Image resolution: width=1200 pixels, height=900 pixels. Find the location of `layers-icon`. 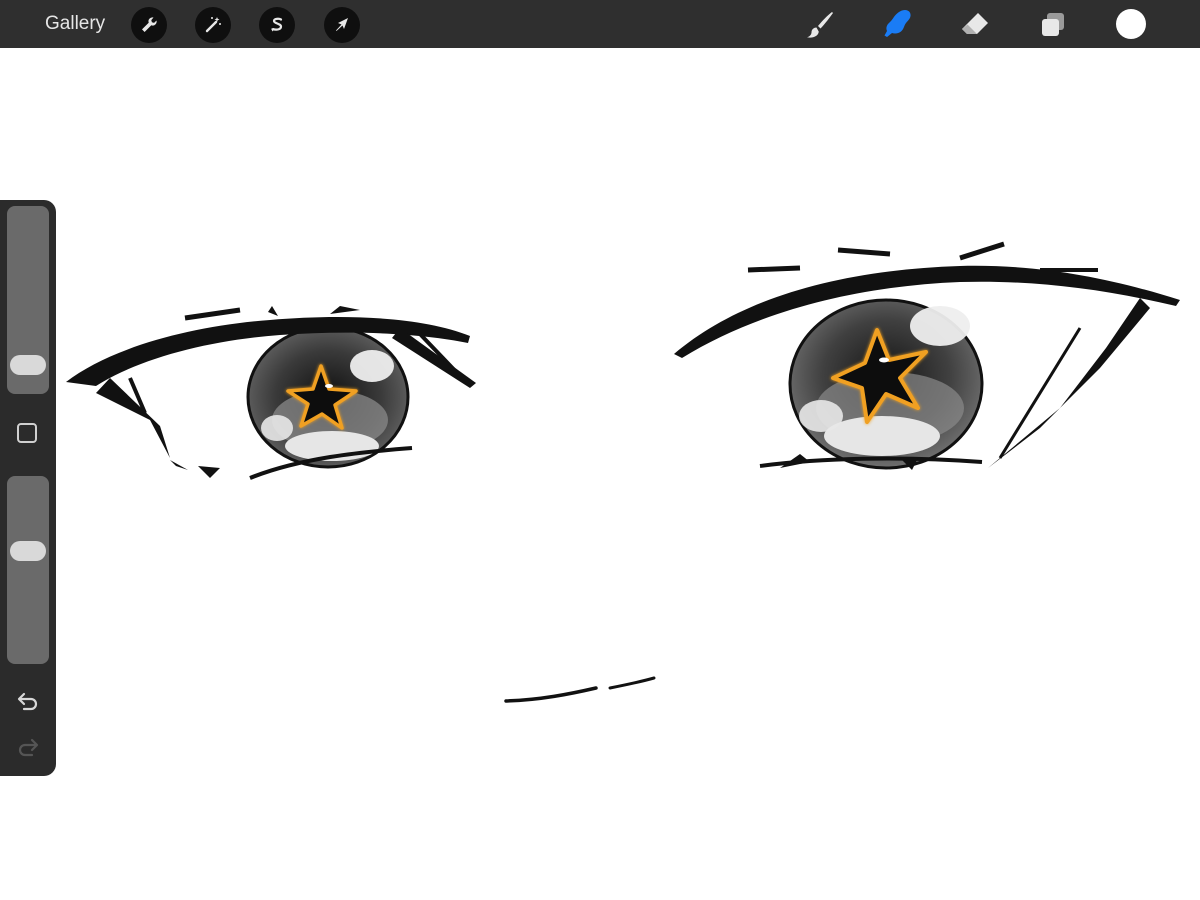

layers-icon is located at coordinates (1053, 24).